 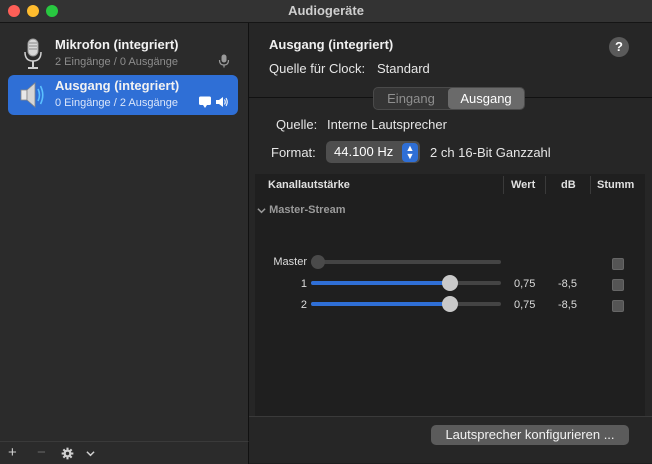 What do you see at coordinates (303, 305) in the screenshot?
I see `channel-label: 2` at bounding box center [303, 305].